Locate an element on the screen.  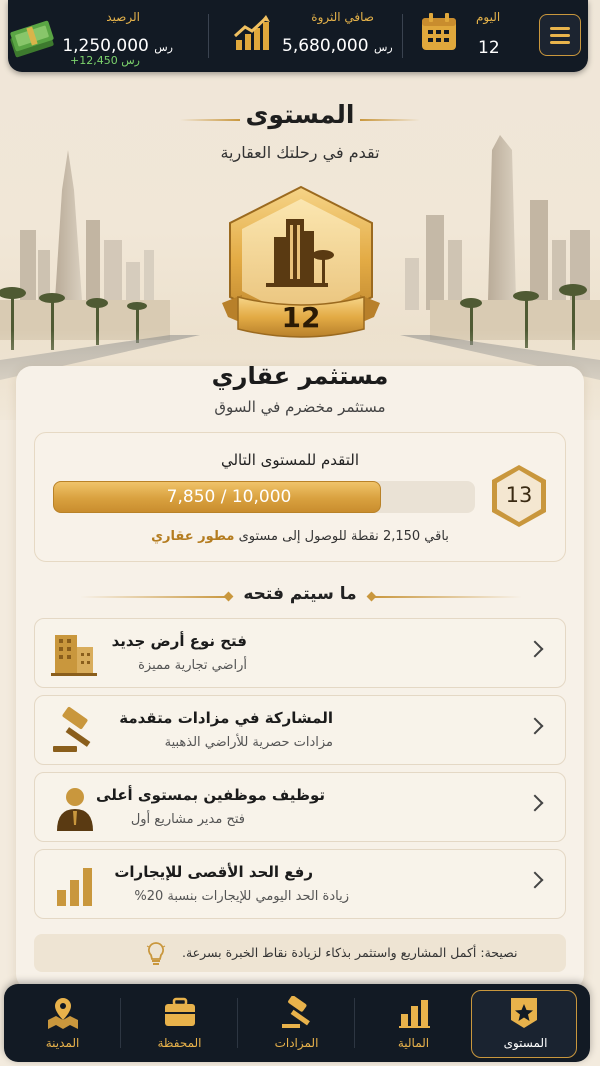
networth-label: صافي الثروة is located at coordinates (342, 17).